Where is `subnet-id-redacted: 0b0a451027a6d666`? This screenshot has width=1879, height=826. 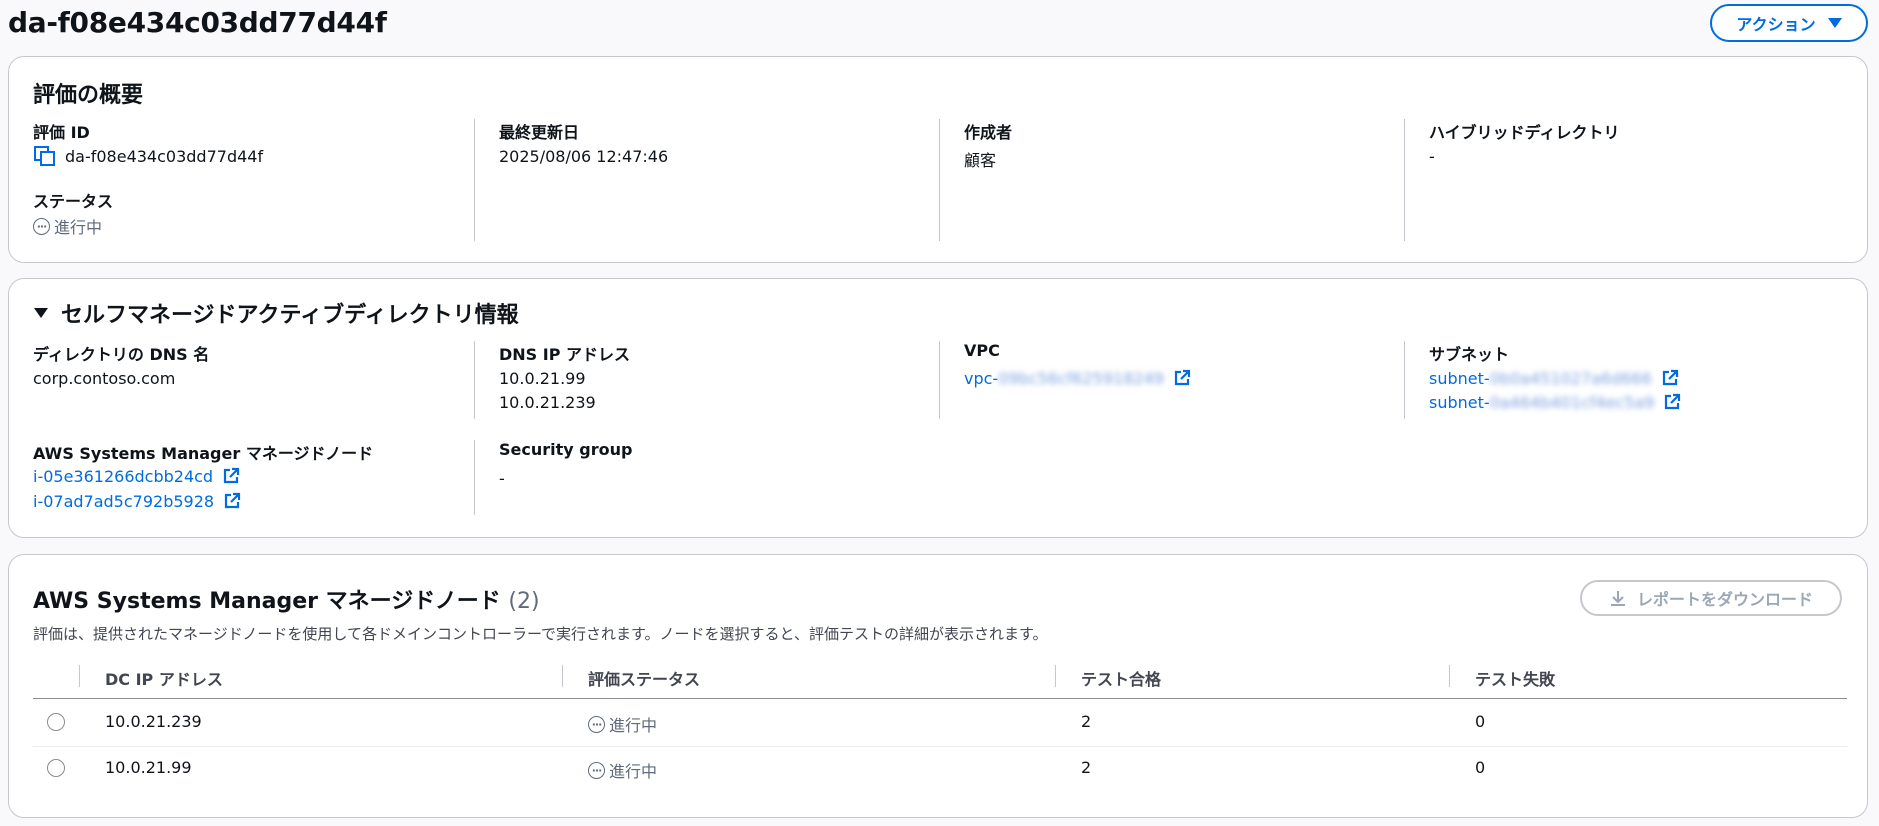 subnet-id-redacted: 0b0a451027a6d666 is located at coordinates (1571, 378).